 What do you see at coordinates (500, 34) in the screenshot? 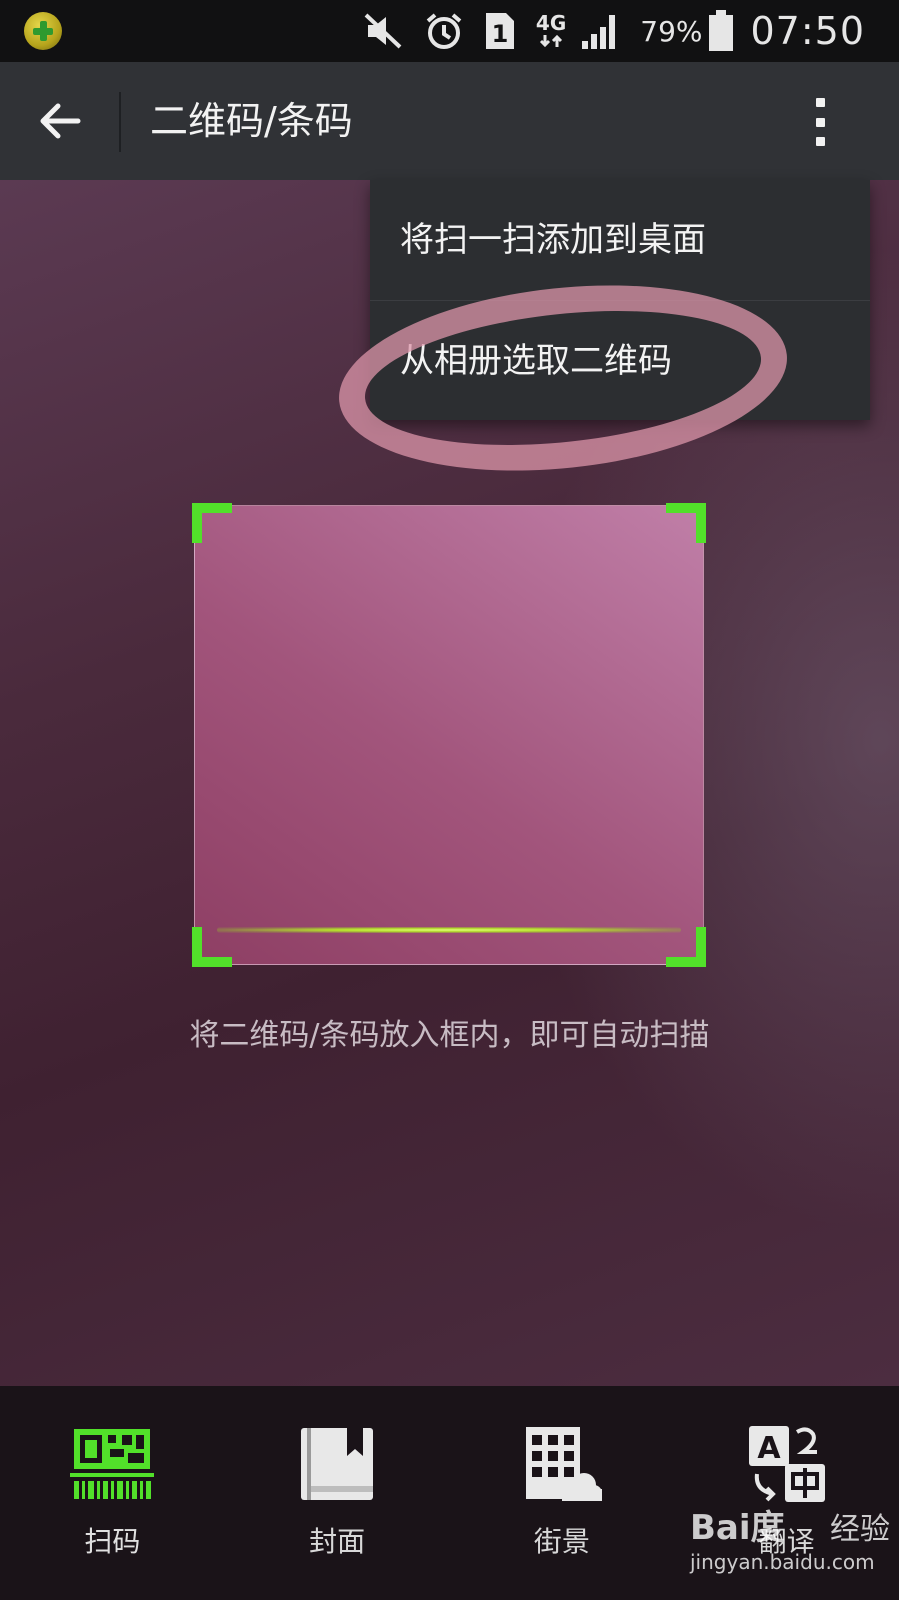
I see `sim-slot-label: 1` at bounding box center [500, 34].